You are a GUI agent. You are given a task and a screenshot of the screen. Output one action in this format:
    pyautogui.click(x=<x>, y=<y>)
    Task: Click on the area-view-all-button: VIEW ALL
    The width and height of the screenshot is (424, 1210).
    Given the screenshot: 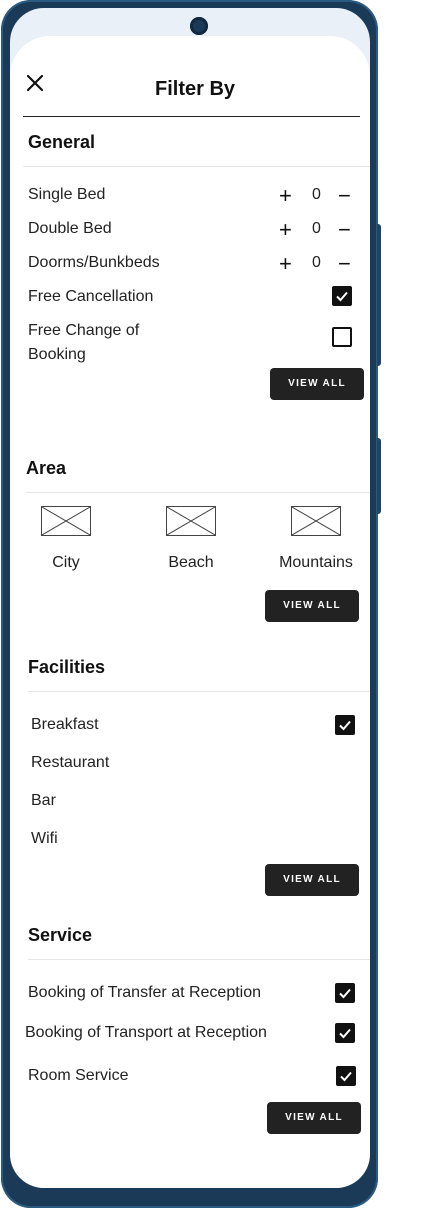 What is the action you would take?
    pyautogui.click(x=312, y=606)
    